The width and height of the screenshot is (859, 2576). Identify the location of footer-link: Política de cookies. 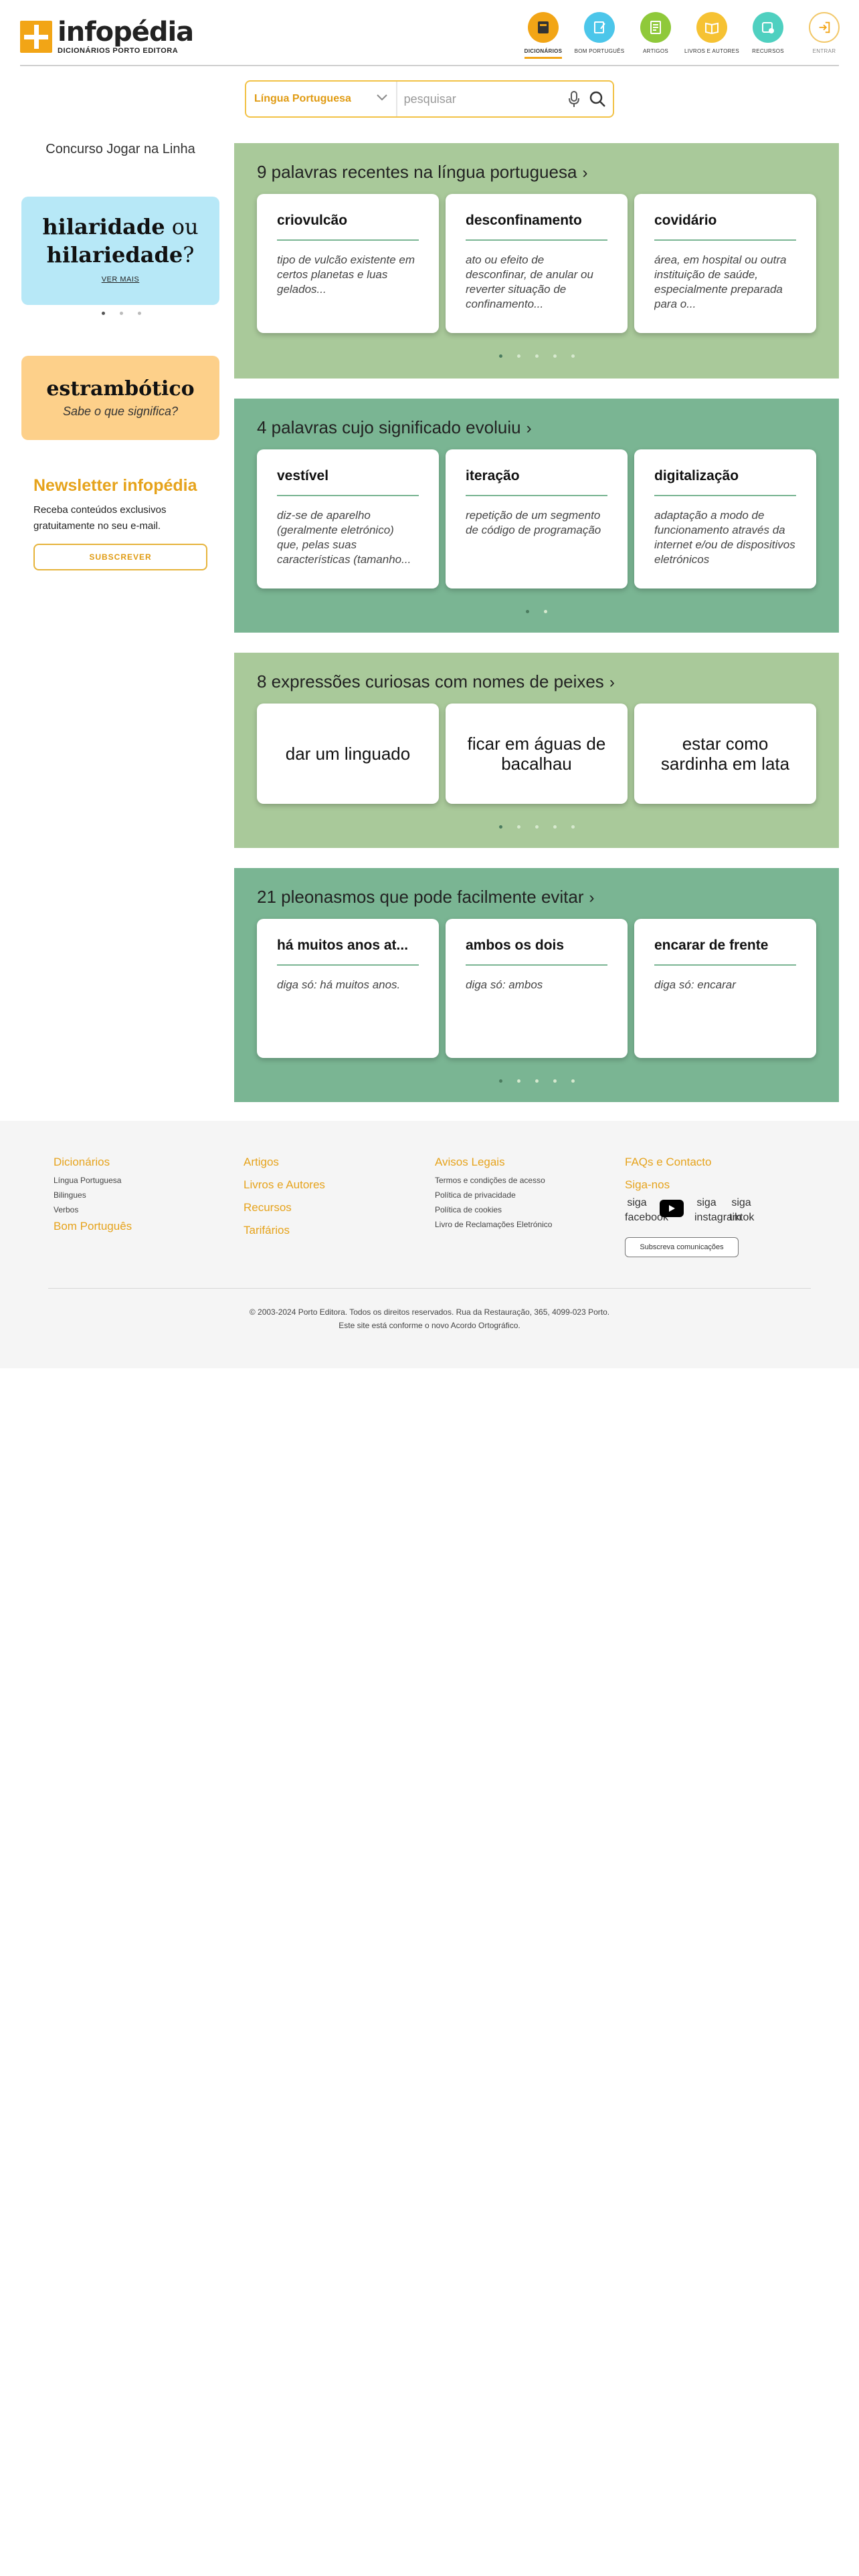
(493, 1210).